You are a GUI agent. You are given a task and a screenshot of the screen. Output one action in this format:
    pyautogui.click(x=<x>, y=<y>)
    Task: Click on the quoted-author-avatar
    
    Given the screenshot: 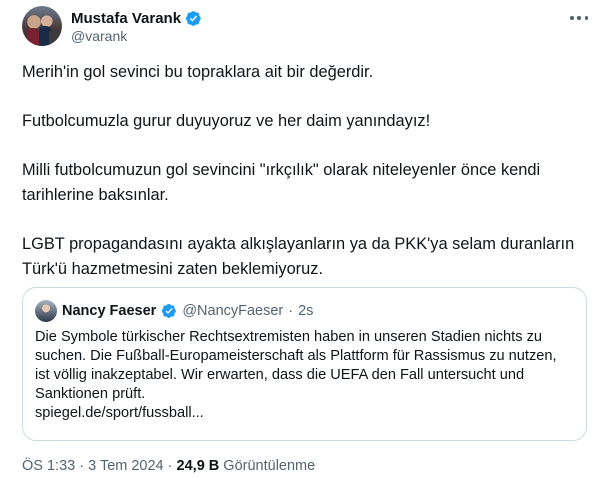 What is the action you would take?
    pyautogui.click(x=46, y=311)
    